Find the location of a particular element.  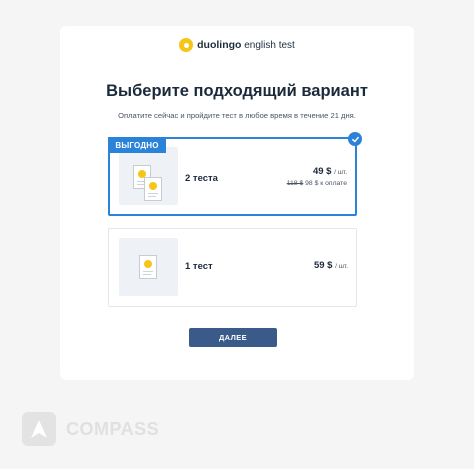

option-label: 1 тест is located at coordinates (199, 266).